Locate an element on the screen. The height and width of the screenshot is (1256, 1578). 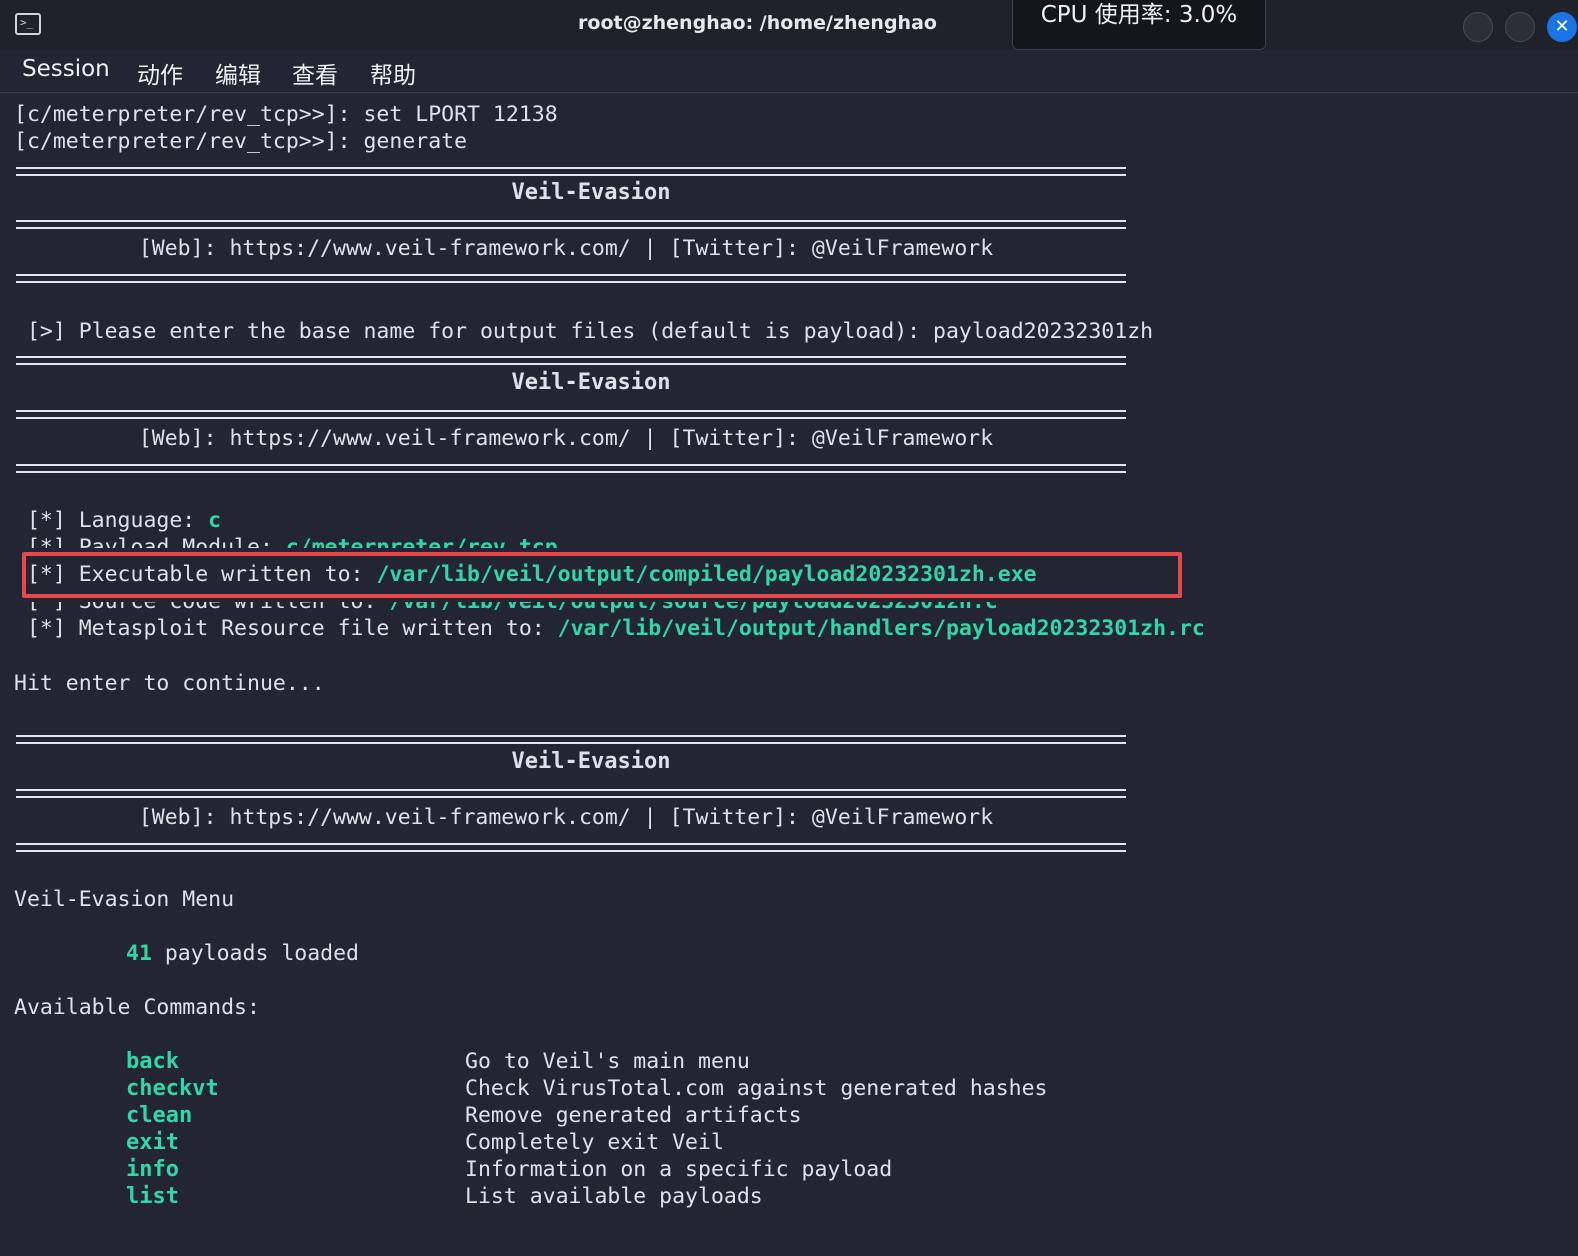
command-description: Information on a specific payload is located at coordinates (679, 1169).